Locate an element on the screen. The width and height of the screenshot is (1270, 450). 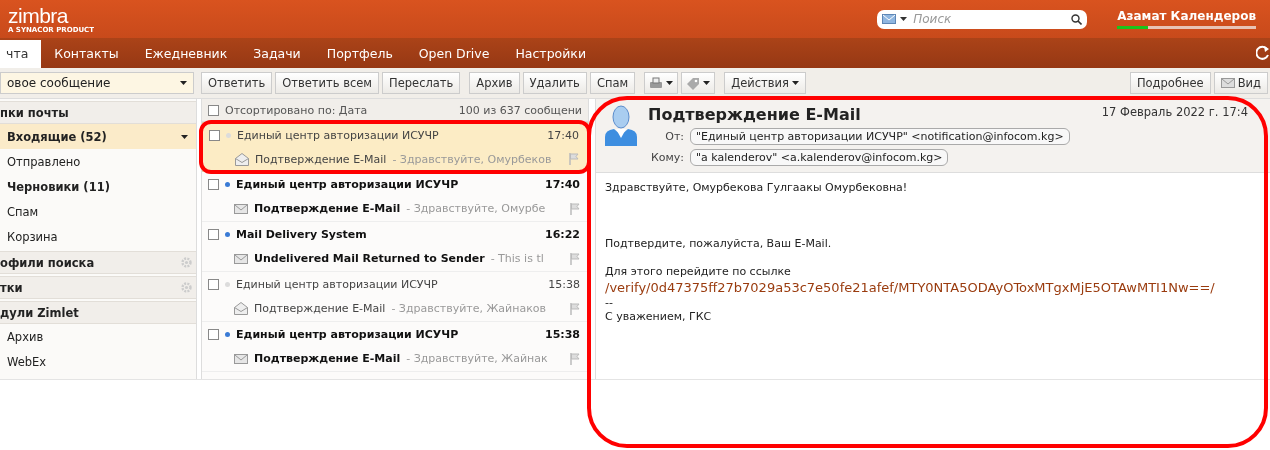
app-tab: Задачи is located at coordinates (277, 54).